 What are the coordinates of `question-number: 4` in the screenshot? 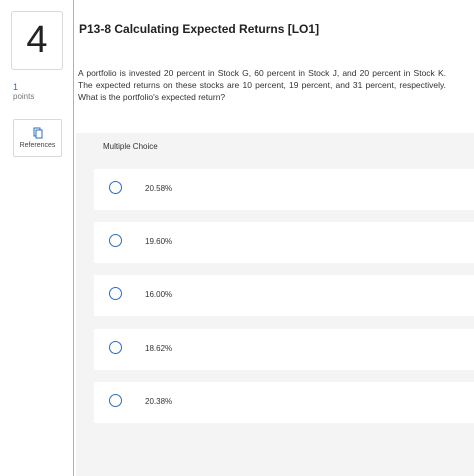 It's located at (37, 40).